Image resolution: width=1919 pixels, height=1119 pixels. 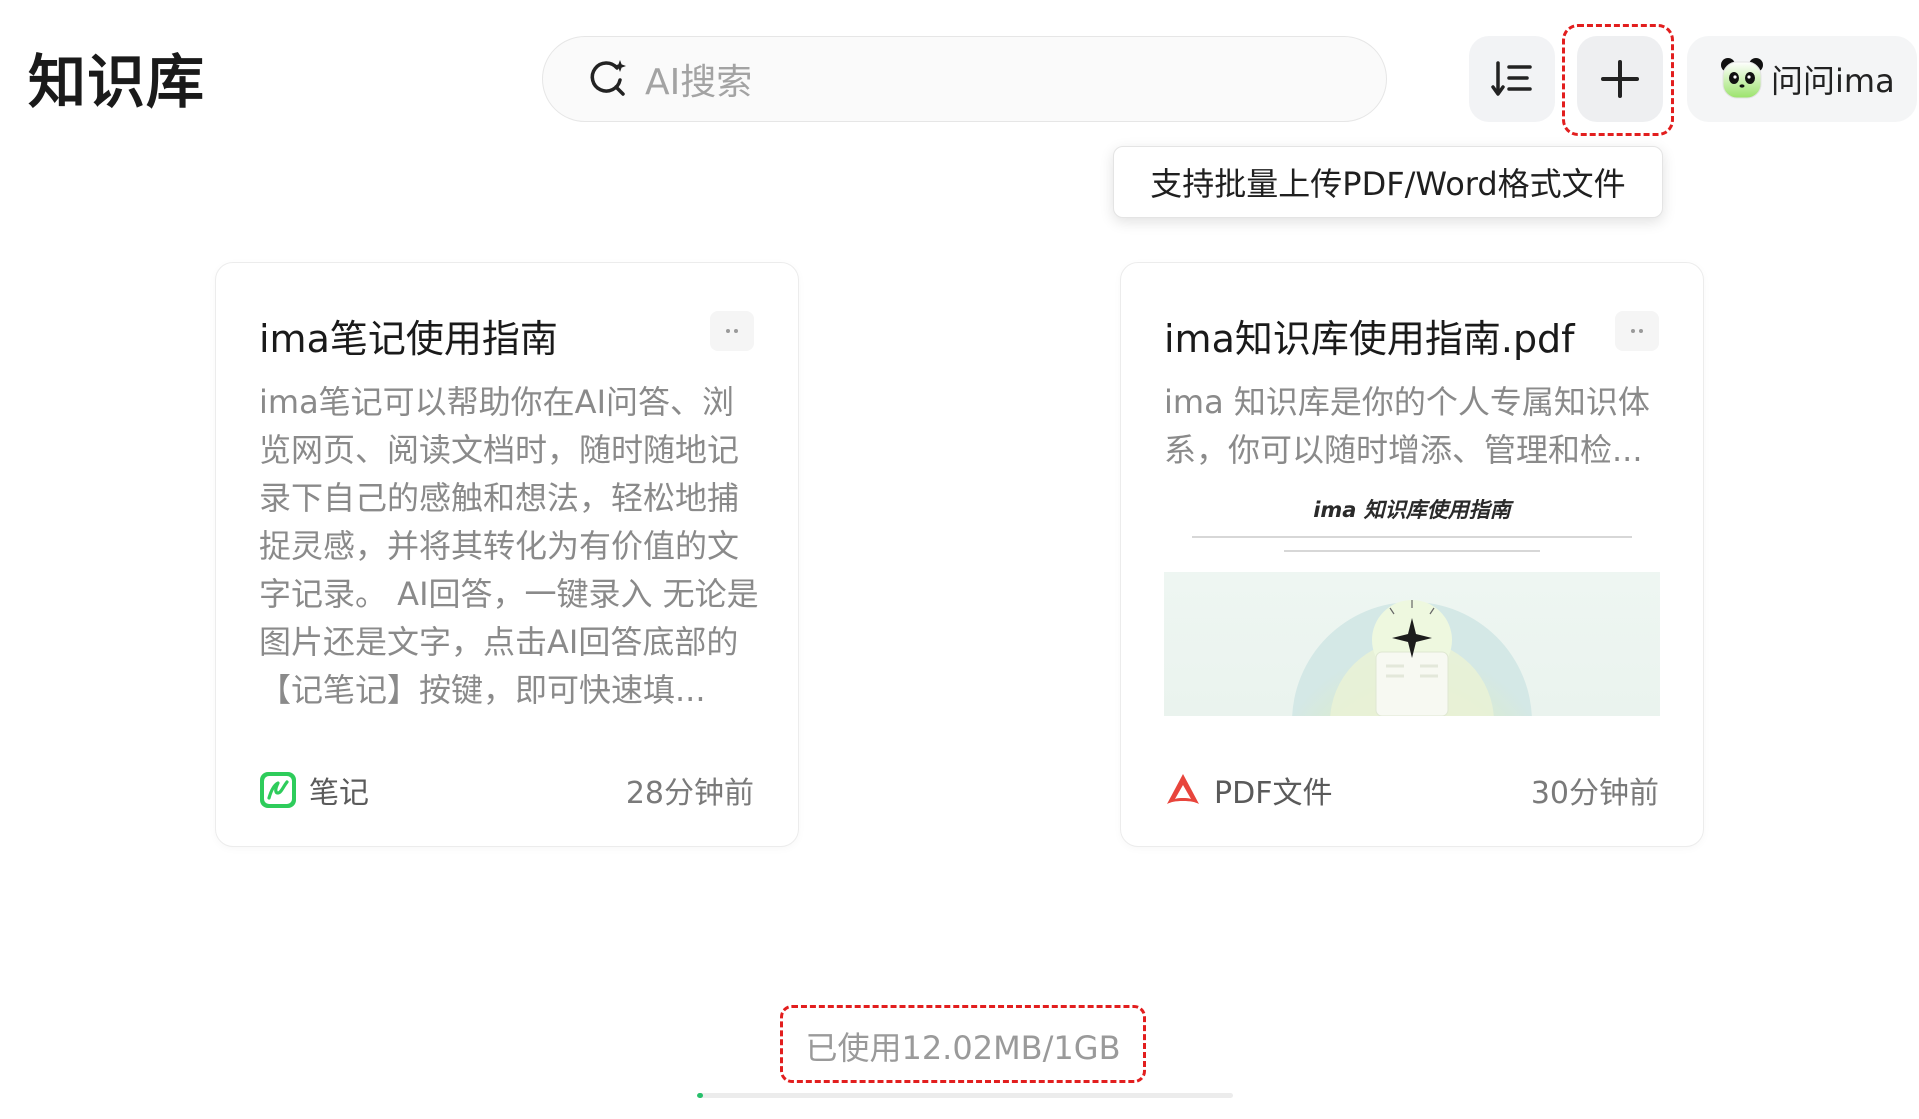 I want to click on storage-progress-bar, so click(x=965, y=1095).